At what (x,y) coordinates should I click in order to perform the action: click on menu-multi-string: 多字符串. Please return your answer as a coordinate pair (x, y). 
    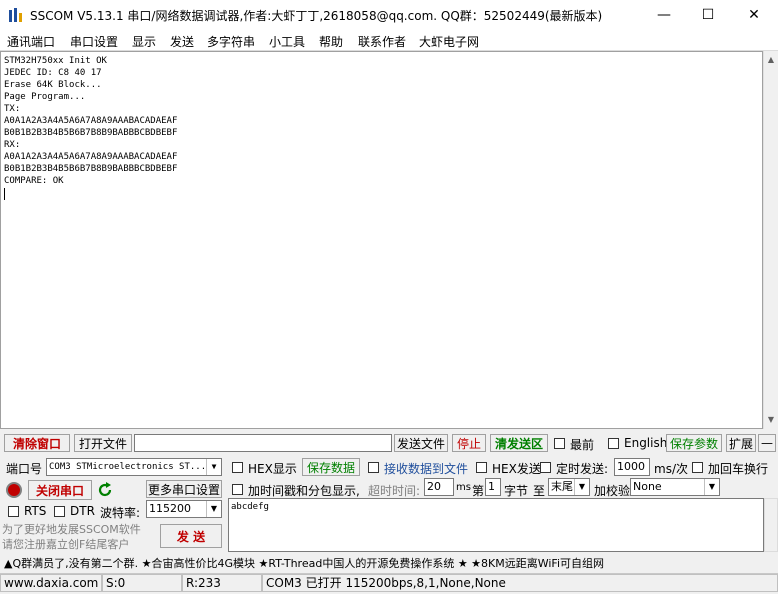
    Looking at the image, I should click on (231, 41).